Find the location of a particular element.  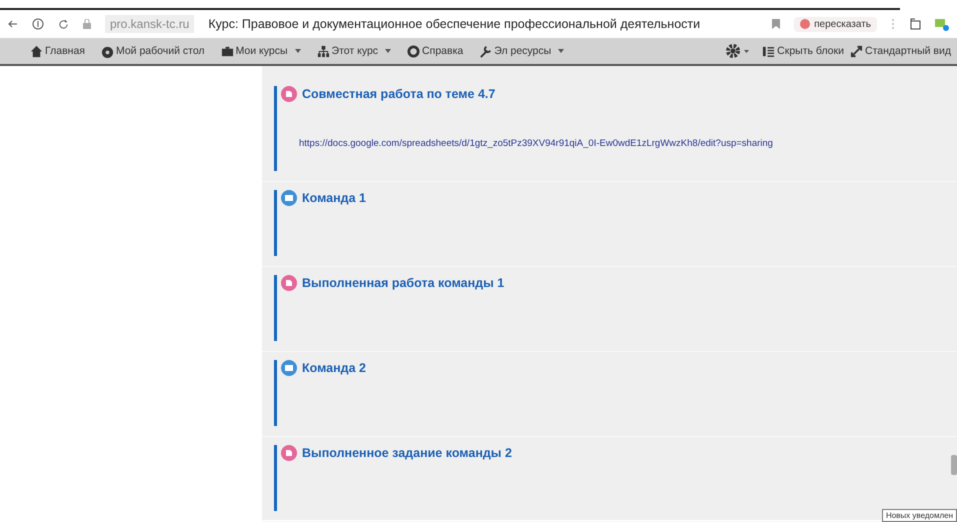

activity-link: Команда 2 is located at coordinates (334, 368).